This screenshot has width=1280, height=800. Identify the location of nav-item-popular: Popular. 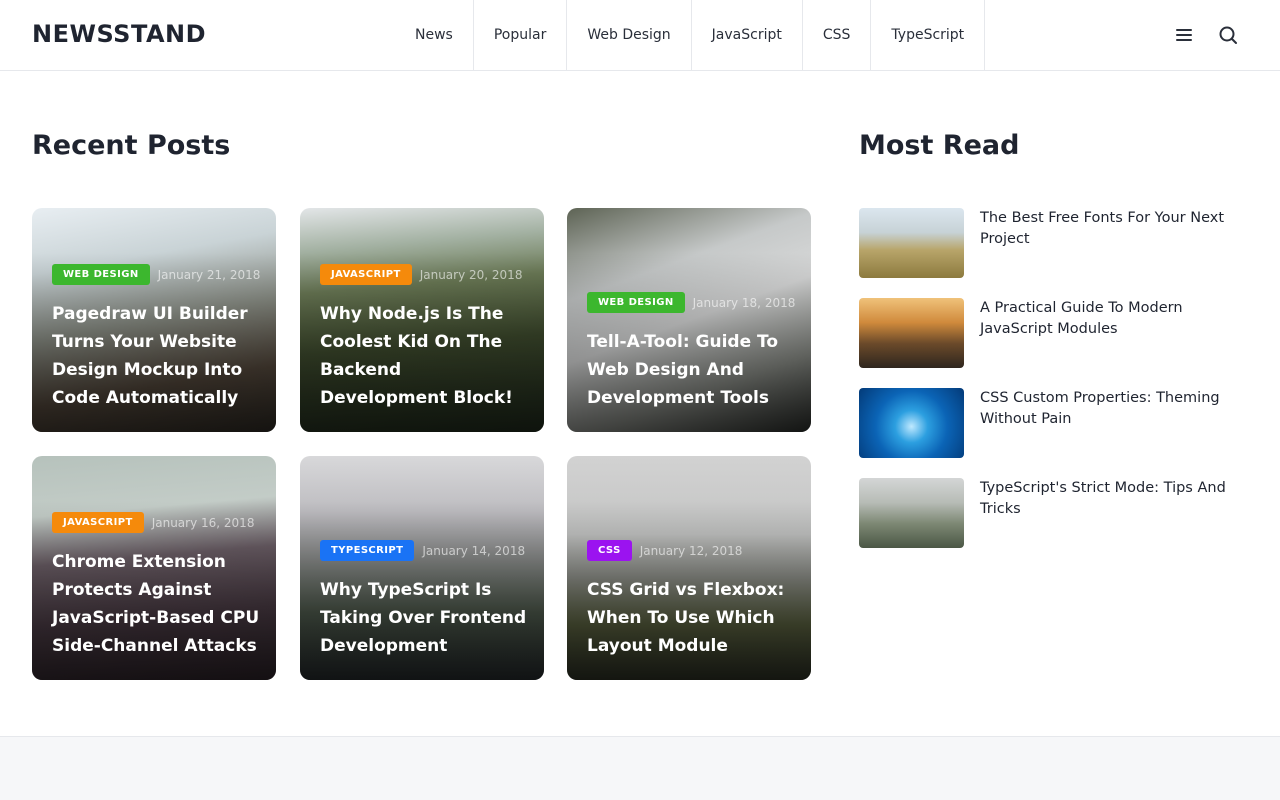
(521, 35).